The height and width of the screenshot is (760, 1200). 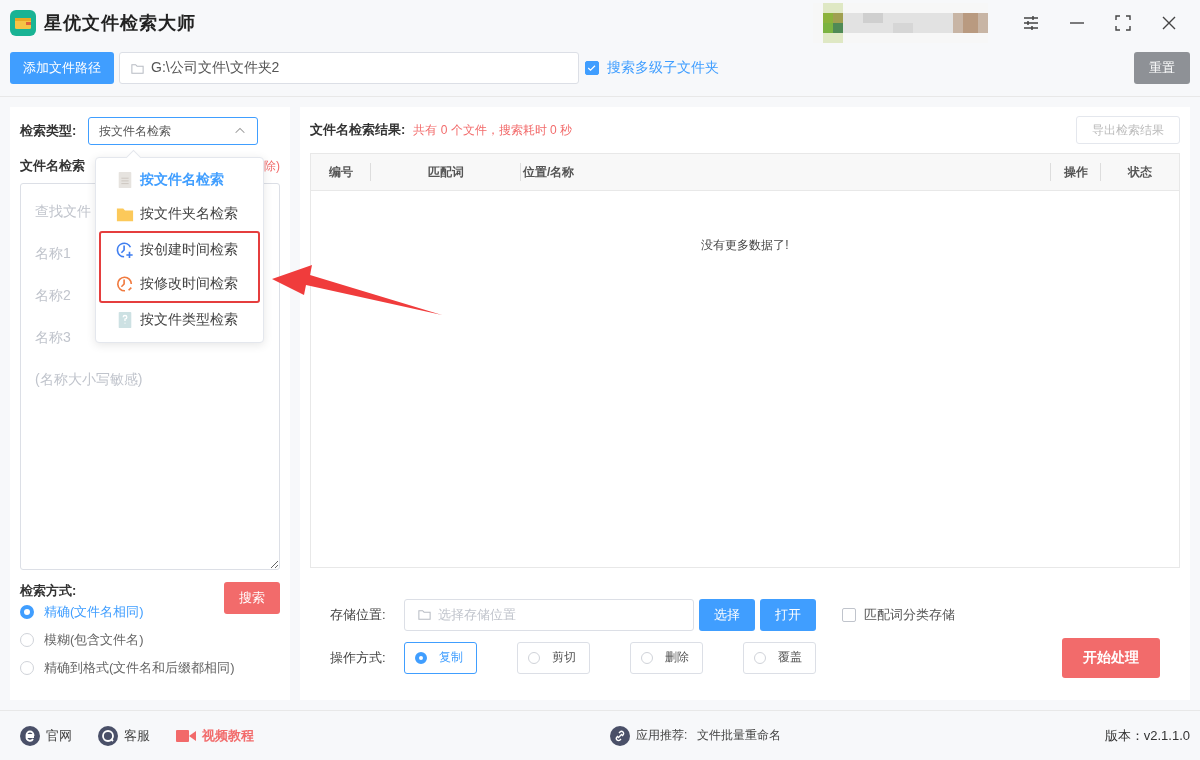 I want to click on dropdown-item: 按文件类型检索, so click(x=179, y=320).